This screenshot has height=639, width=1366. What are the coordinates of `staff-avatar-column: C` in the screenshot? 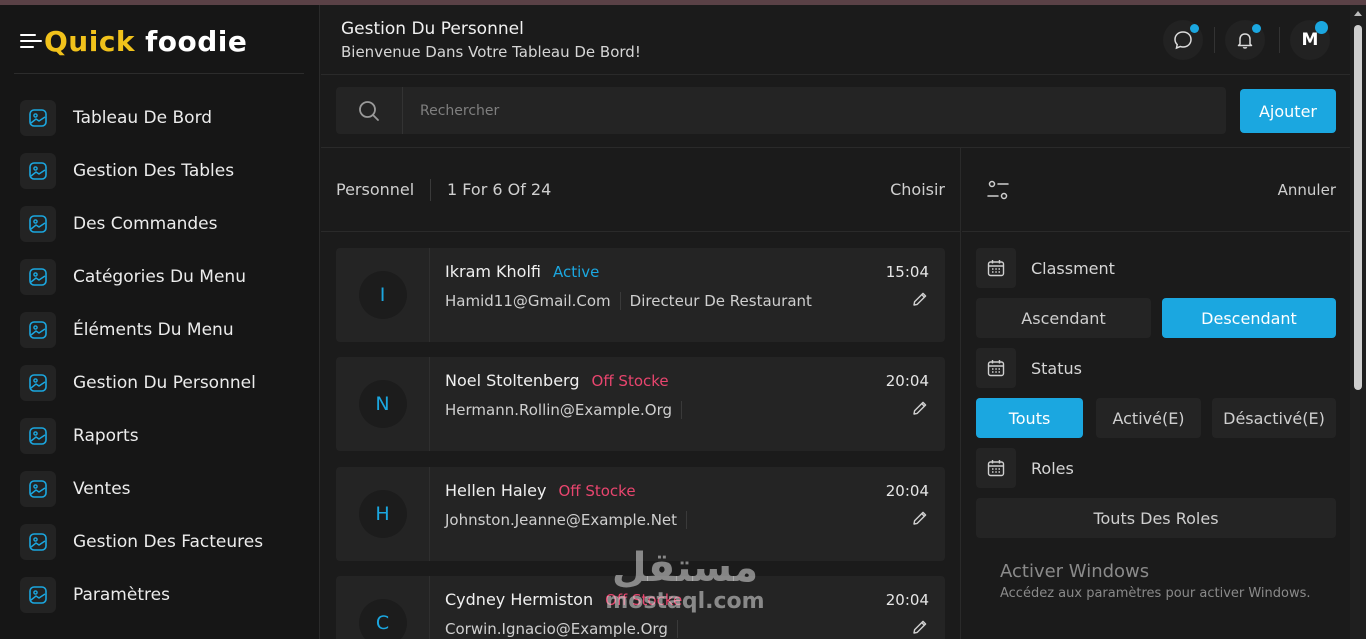 It's located at (383, 607).